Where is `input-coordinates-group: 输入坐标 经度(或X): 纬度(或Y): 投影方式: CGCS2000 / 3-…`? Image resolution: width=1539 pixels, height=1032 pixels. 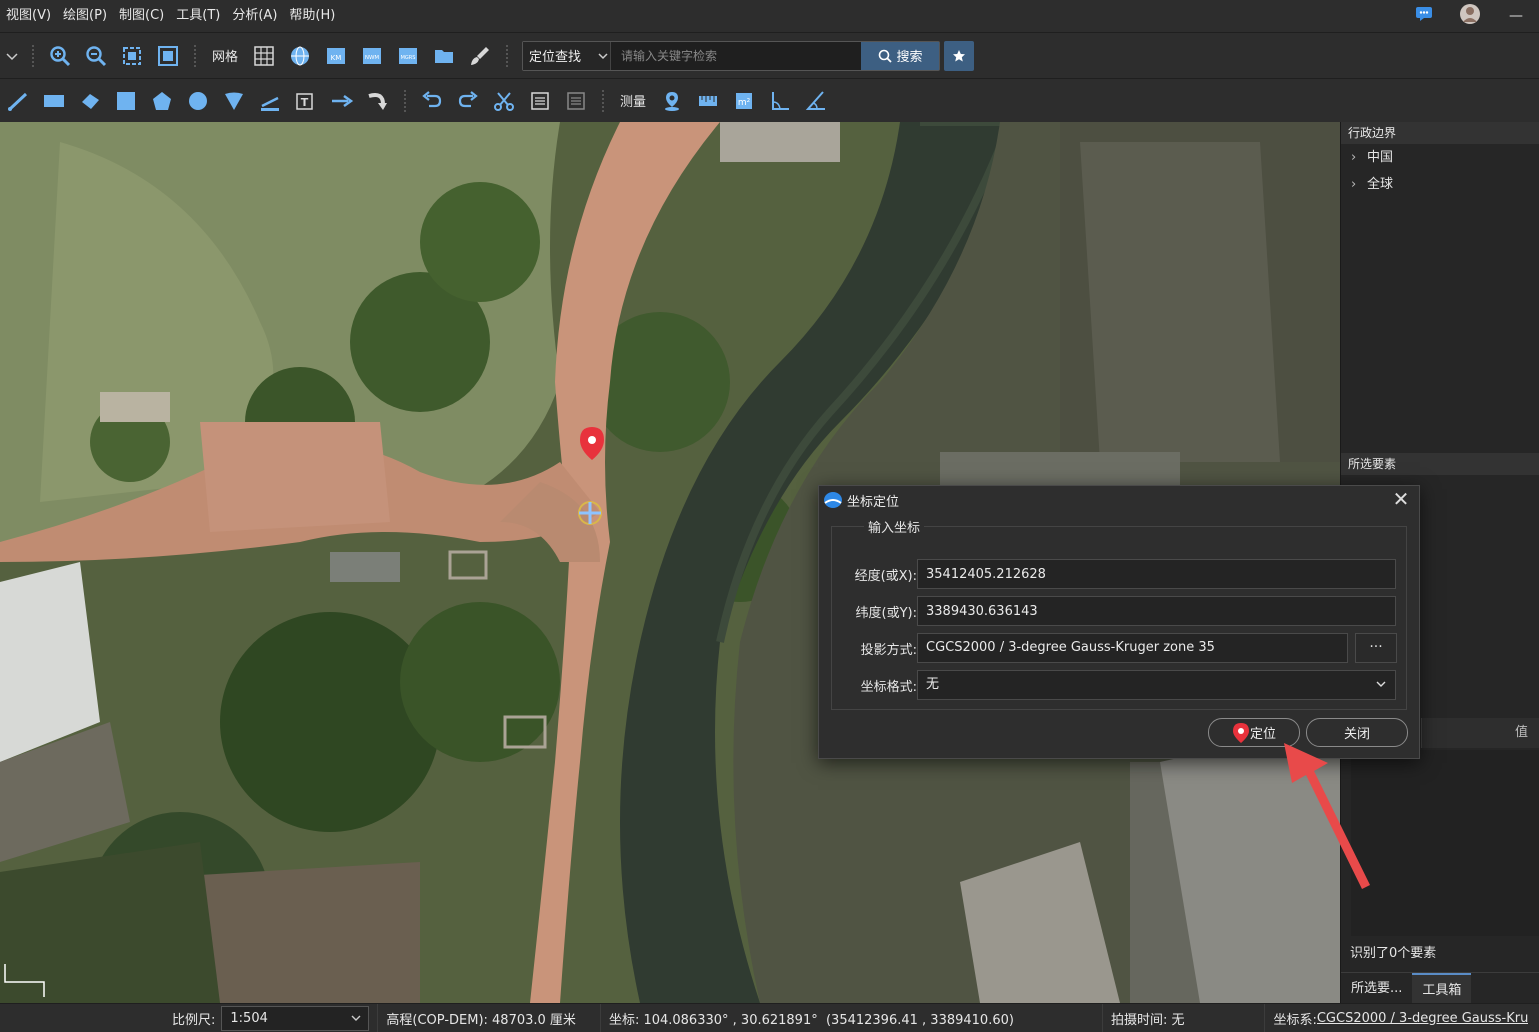 input-coordinates-group: 输入坐标 经度(或X): 纬度(或Y): 投影方式: CGCS2000 / 3-… is located at coordinates (1119, 613).